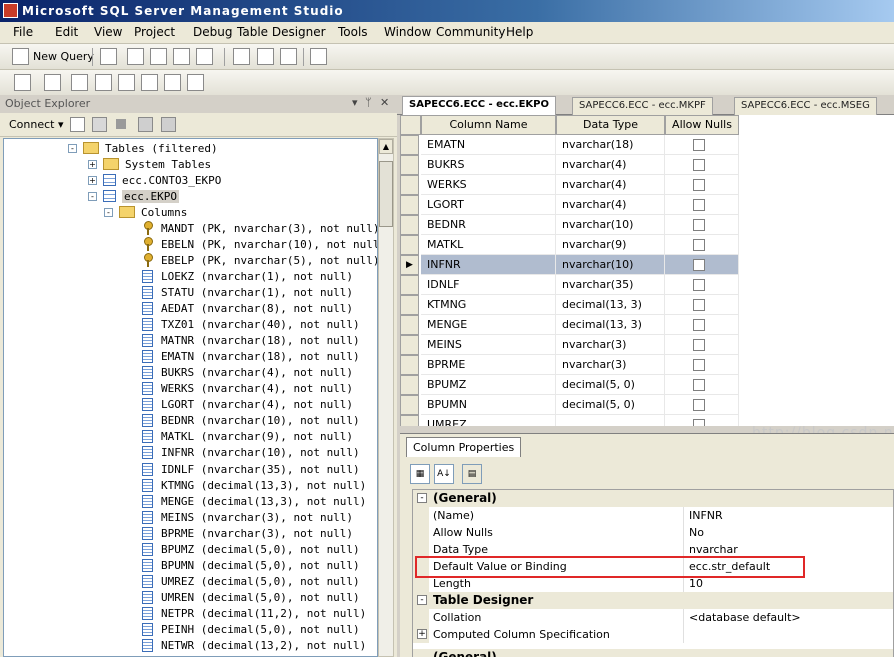 Image resolution: width=894 pixels, height=657 pixels. Describe the element at coordinates (133, 196) in the screenshot. I see `tree-node: - ecc.EKPO` at that location.